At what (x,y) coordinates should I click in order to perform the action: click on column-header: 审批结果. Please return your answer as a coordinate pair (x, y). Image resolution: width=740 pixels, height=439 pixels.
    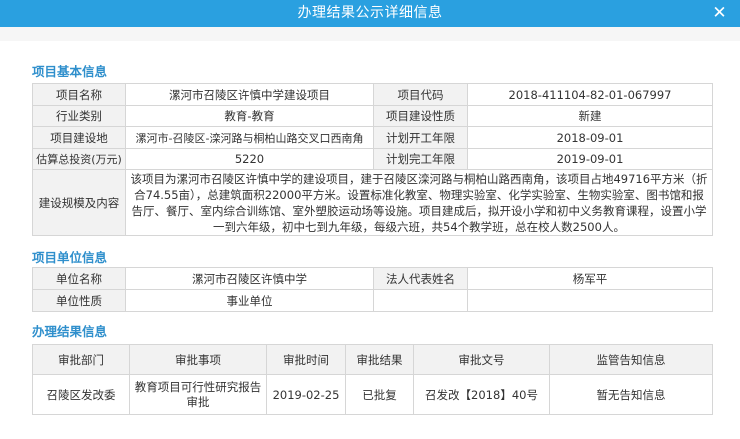
    Looking at the image, I should click on (379, 359).